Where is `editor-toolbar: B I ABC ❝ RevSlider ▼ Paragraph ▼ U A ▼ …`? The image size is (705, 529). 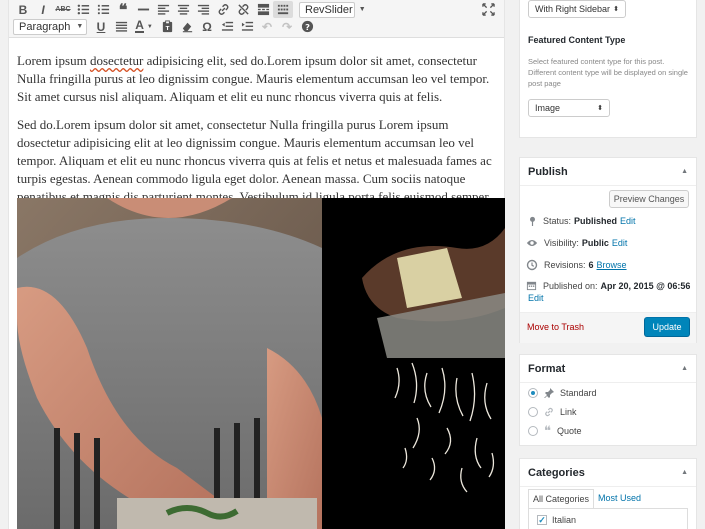
editor-toolbar: B I ABC ❝ RevSlider ▼ Paragraph ▼ U A ▼ … is located at coordinates (256, 19).